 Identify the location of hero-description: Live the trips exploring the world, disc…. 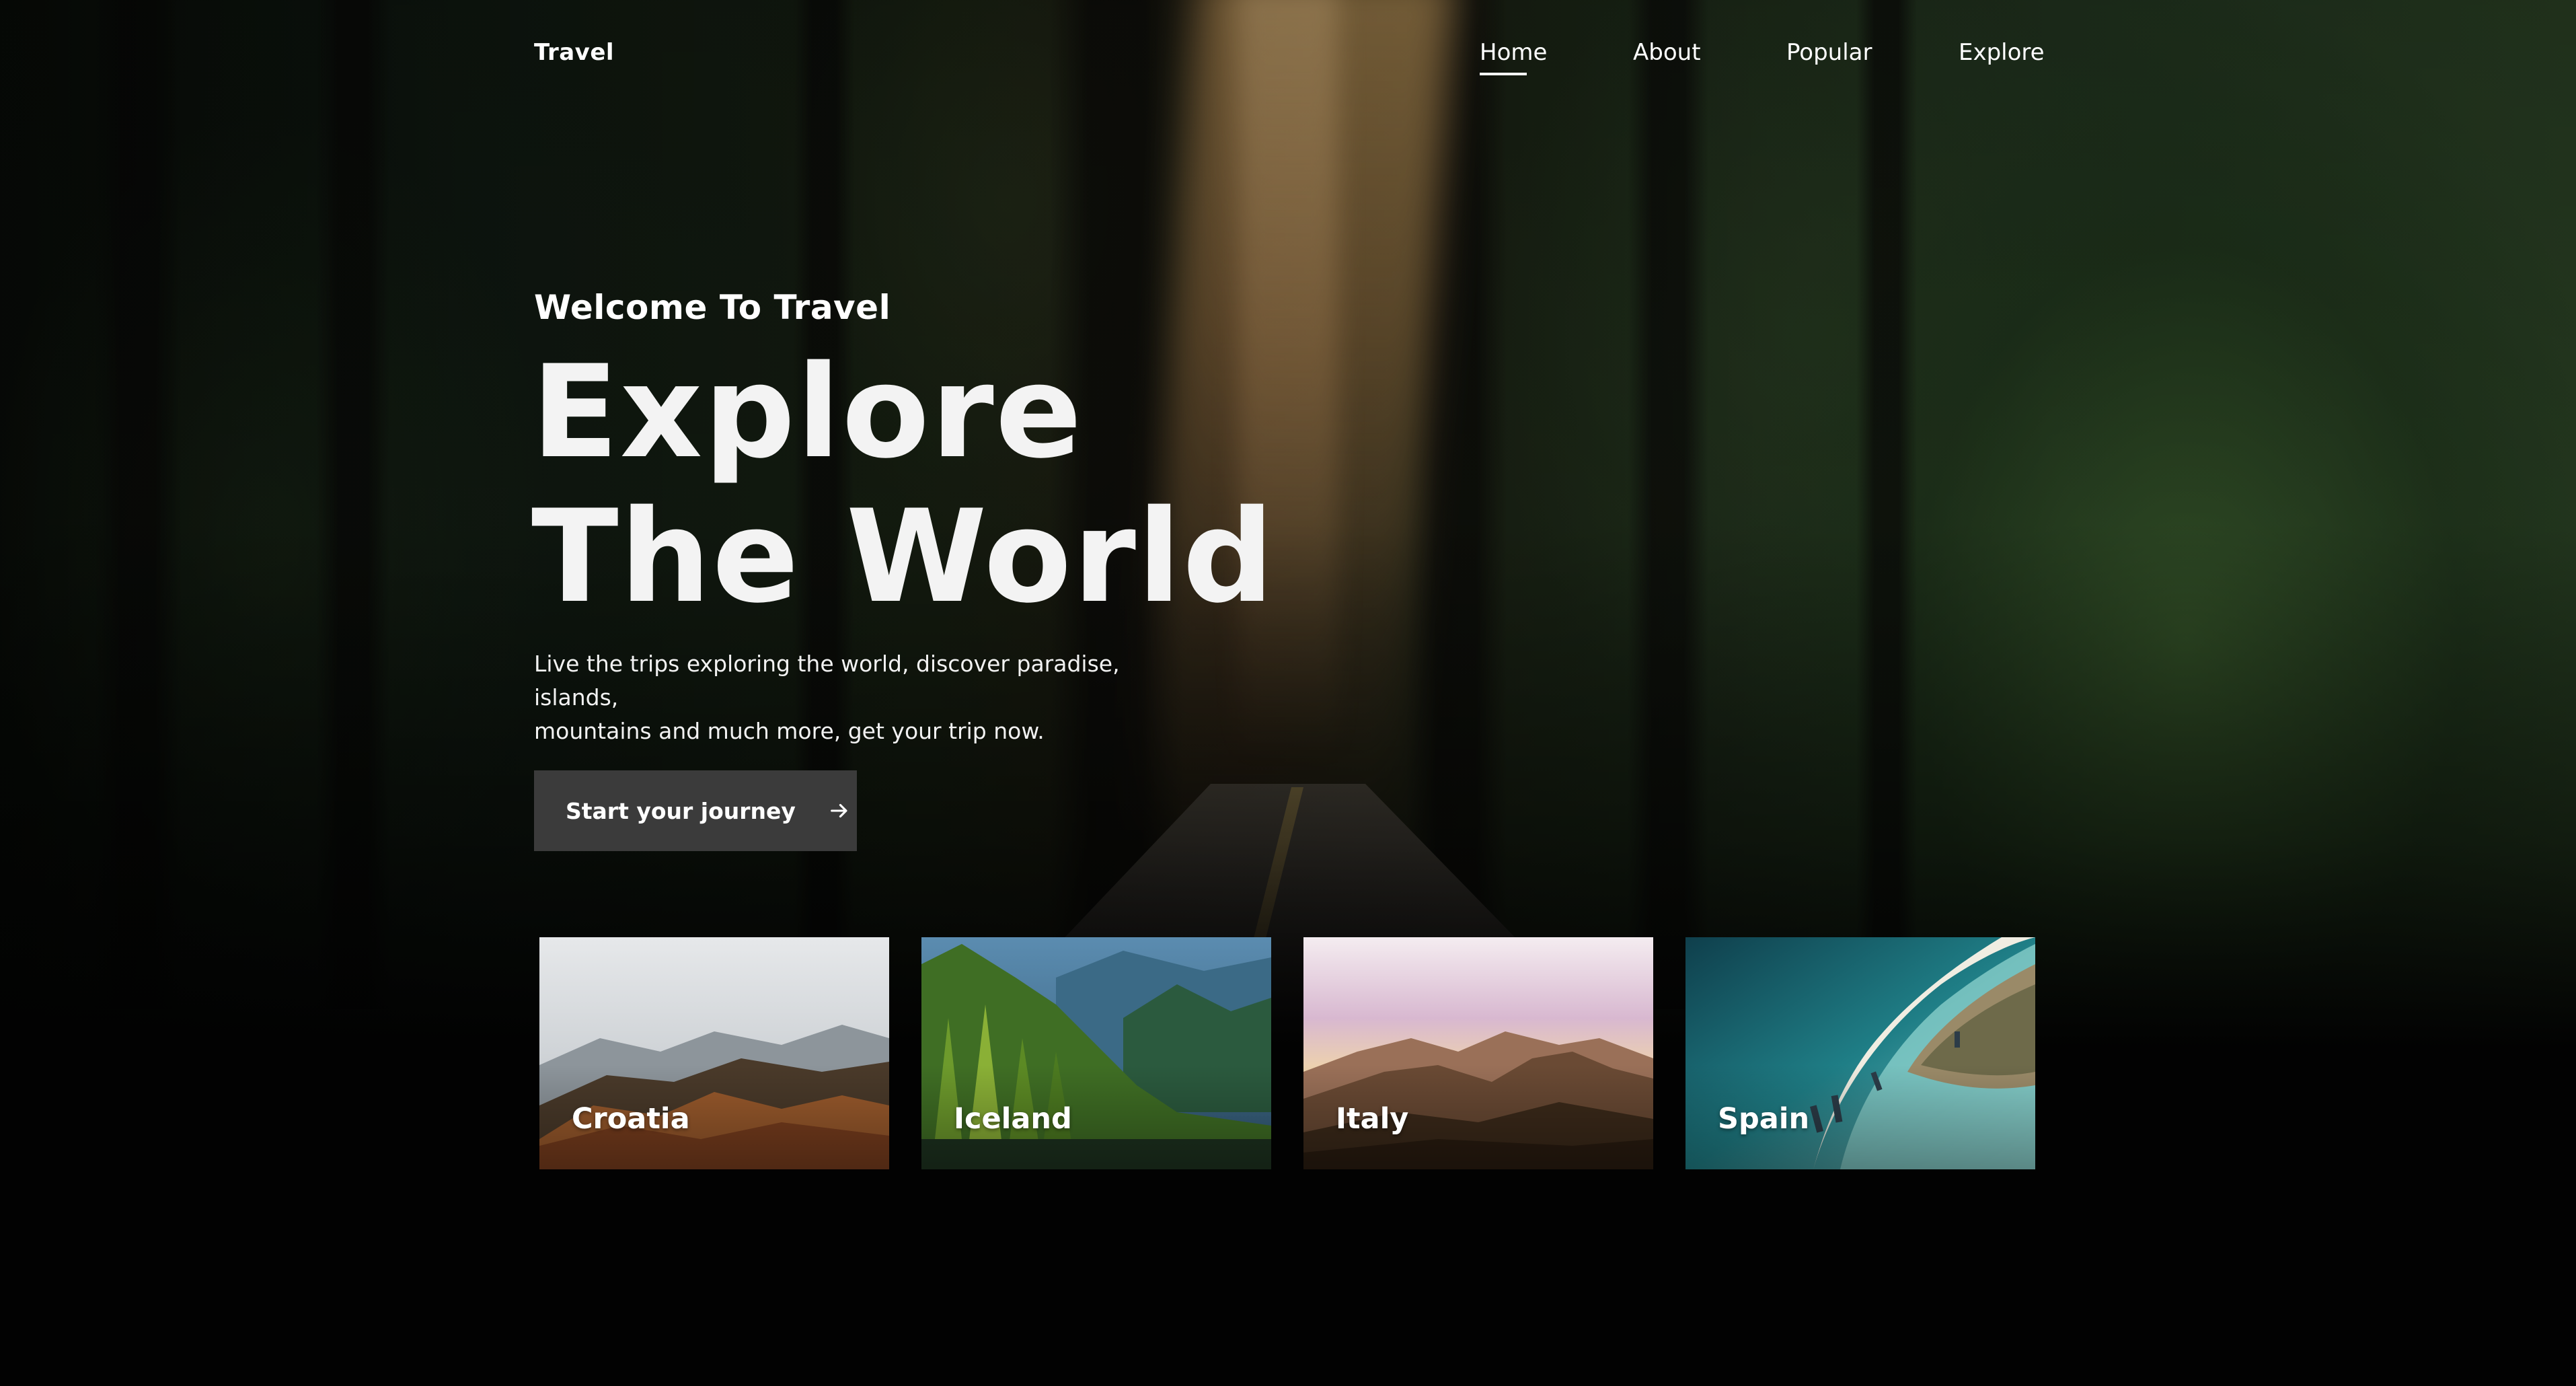
(870, 697).